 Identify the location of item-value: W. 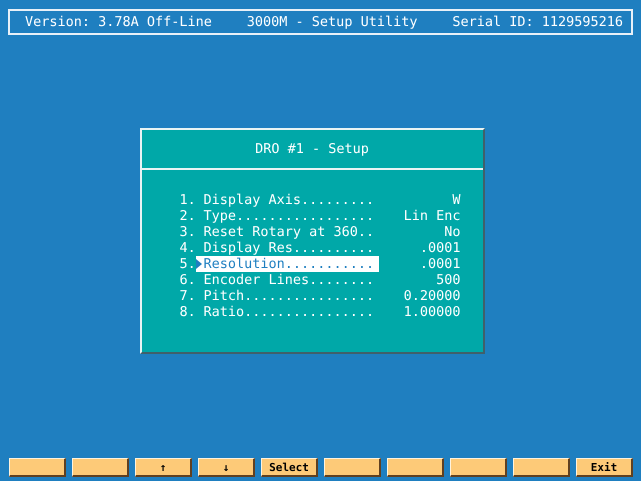
(455, 200).